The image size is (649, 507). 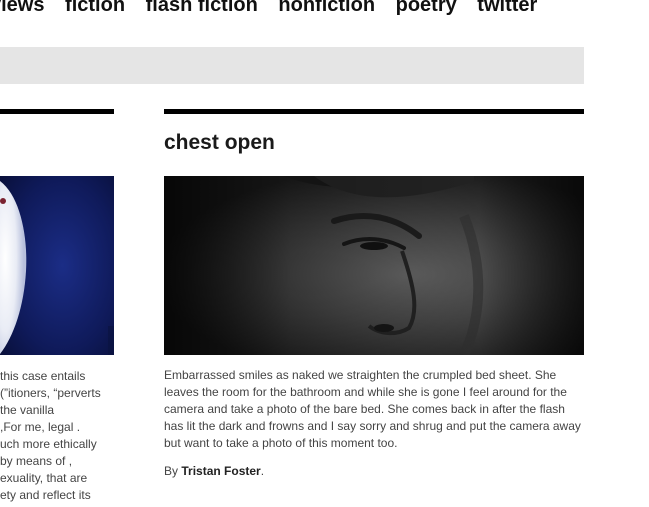 I want to click on nav-twitter: twitter, so click(x=507, y=8).